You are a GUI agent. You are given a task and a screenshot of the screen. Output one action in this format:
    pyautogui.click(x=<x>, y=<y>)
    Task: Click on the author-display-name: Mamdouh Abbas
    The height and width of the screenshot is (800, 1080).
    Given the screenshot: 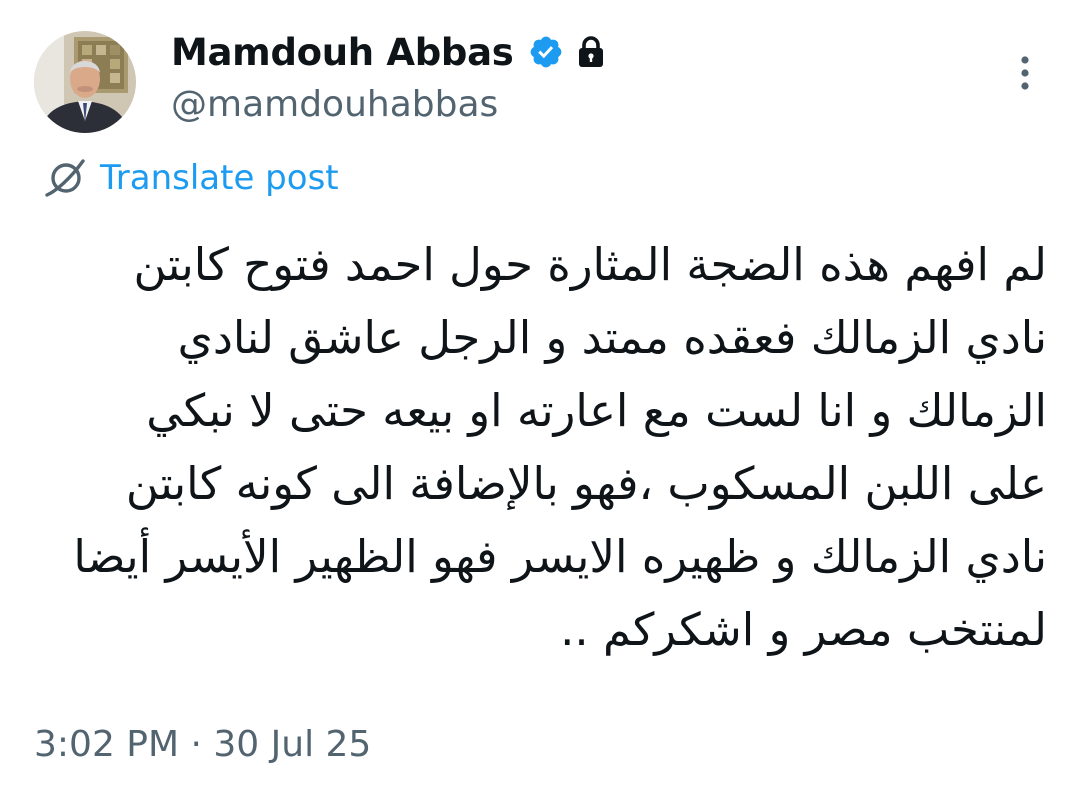 What is the action you would take?
    pyautogui.click(x=342, y=52)
    